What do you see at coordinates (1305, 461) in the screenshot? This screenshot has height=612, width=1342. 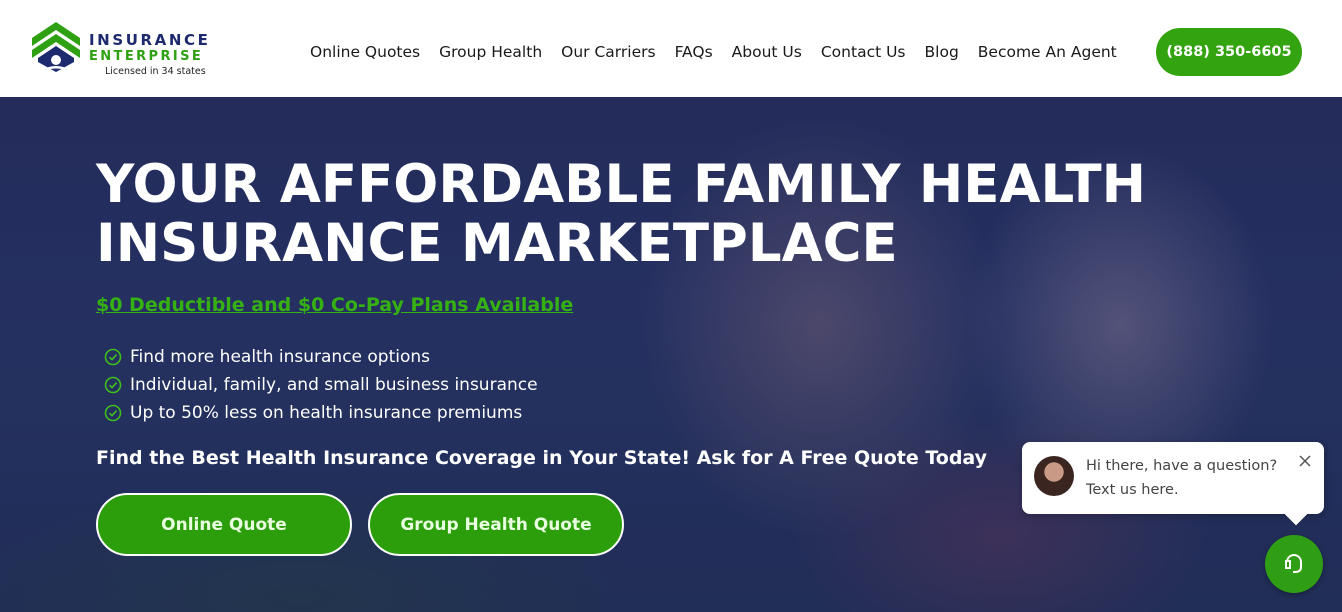 I see `close-icon` at bounding box center [1305, 461].